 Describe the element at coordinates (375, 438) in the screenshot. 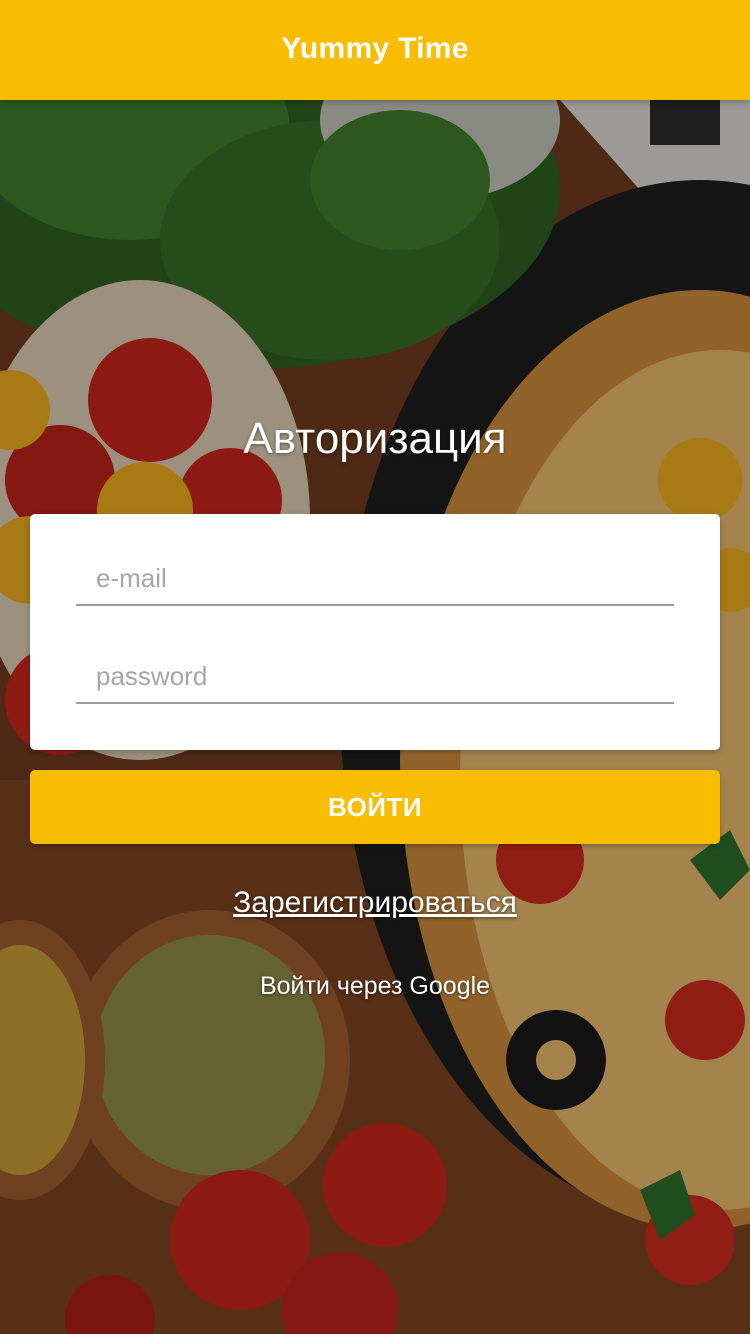

I see `page-title: Авторизация` at that location.